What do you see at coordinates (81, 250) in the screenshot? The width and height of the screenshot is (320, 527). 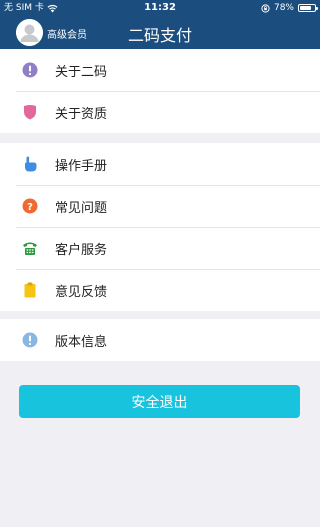 I see `menu-item-label: 客户服务` at bounding box center [81, 250].